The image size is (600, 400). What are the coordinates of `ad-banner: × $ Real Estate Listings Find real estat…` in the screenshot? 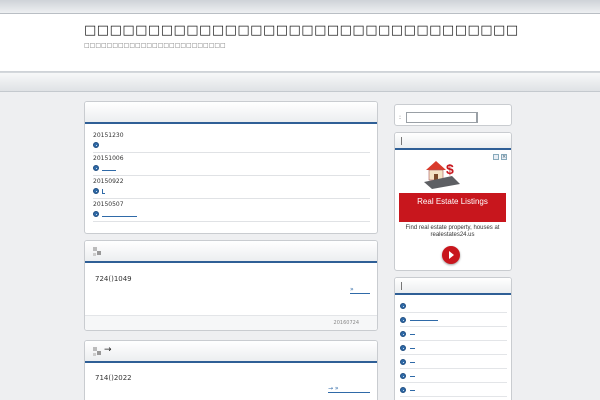 It's located at (453, 210).